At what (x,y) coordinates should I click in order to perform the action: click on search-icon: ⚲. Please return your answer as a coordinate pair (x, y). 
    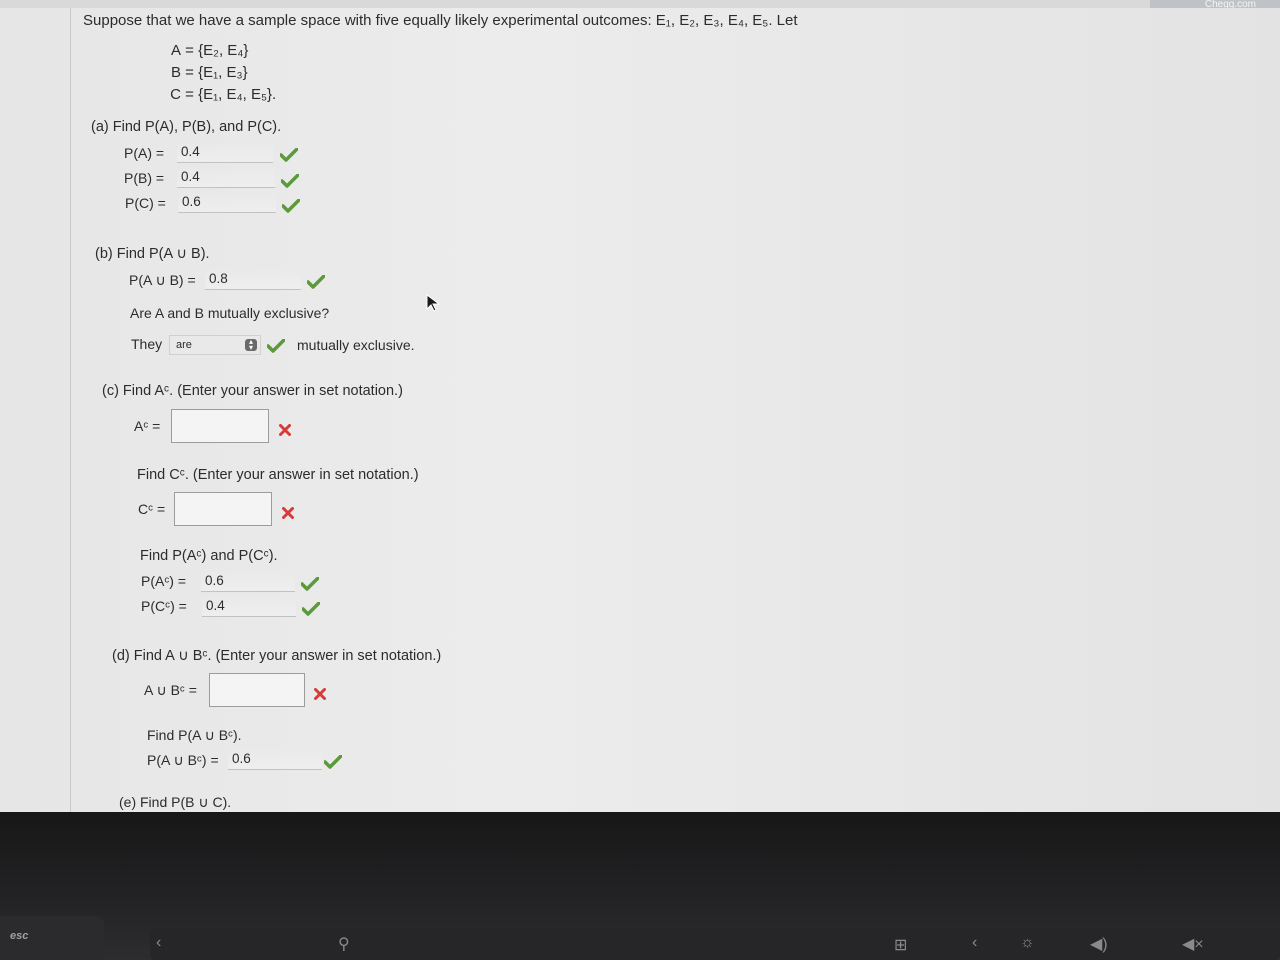
    Looking at the image, I should click on (344, 944).